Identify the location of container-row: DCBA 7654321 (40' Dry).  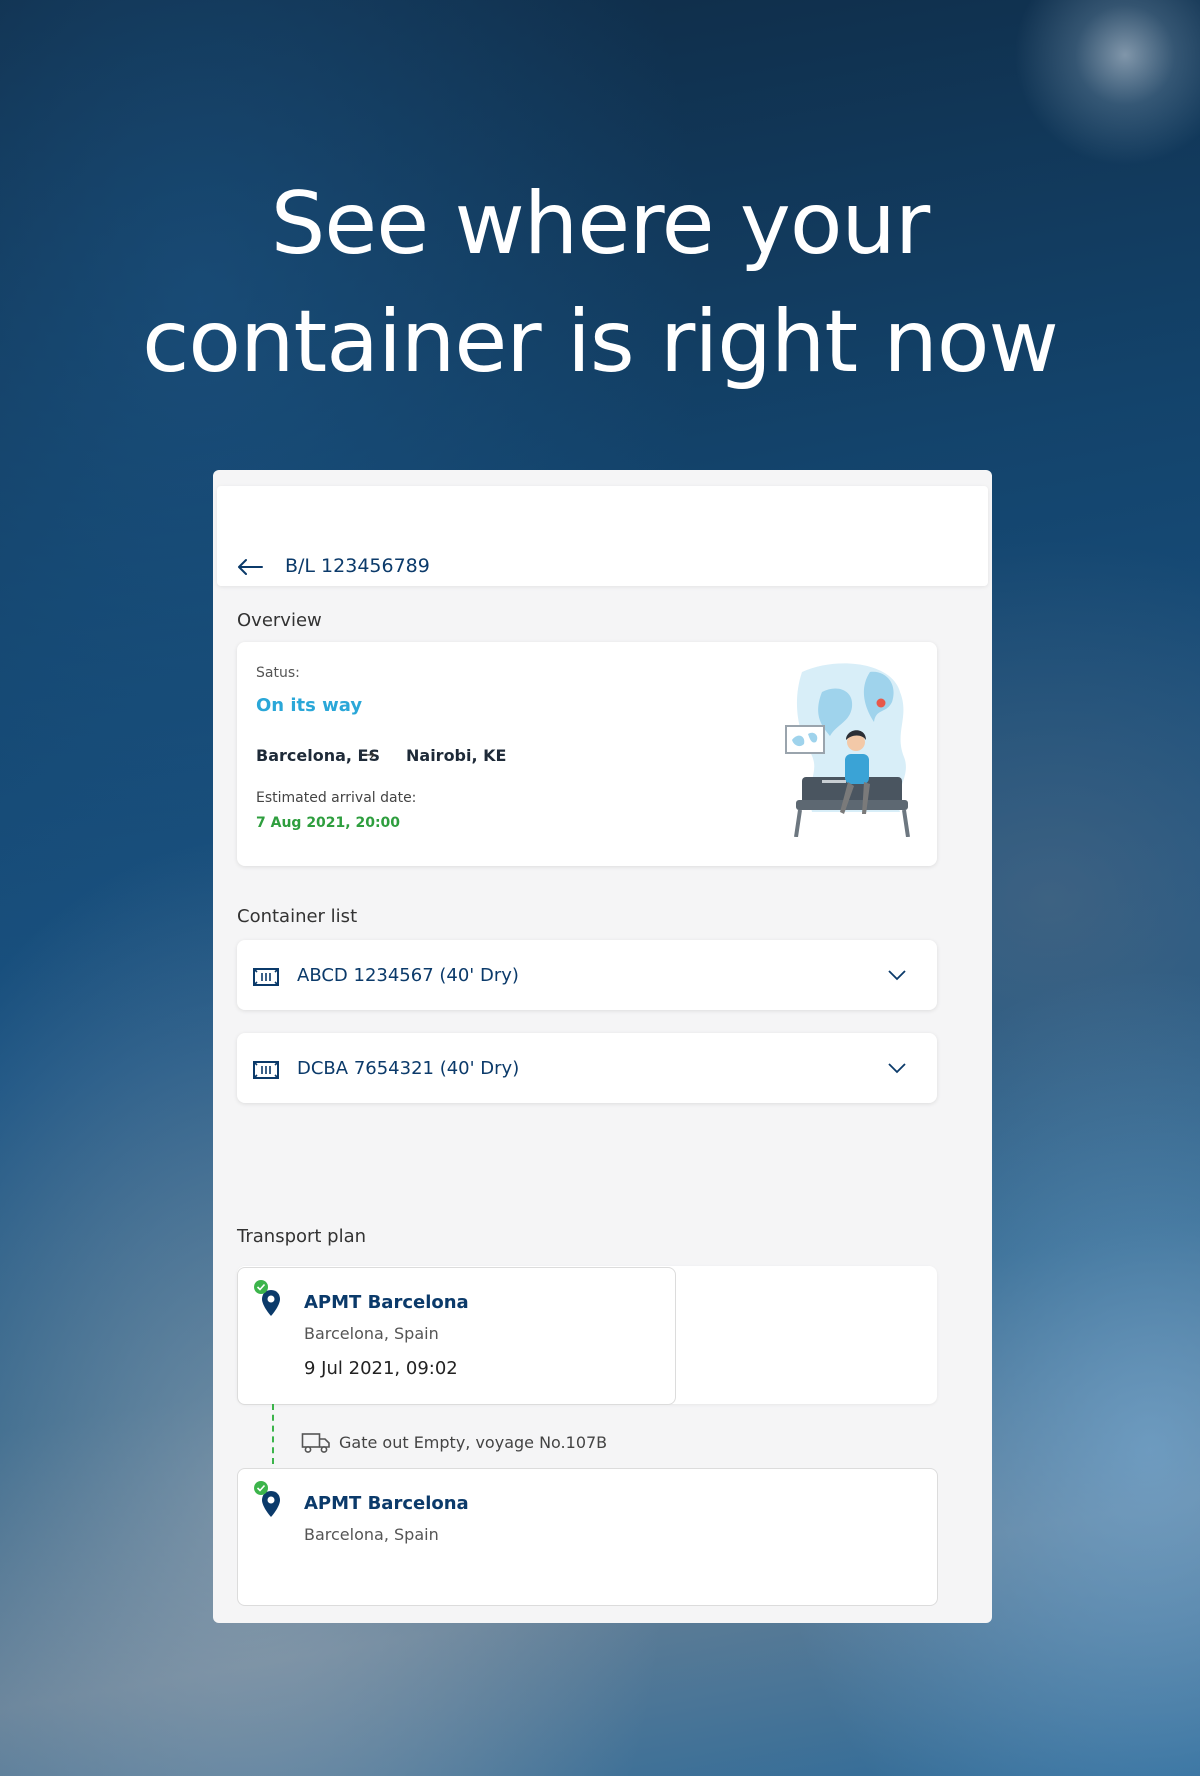
(587, 1068).